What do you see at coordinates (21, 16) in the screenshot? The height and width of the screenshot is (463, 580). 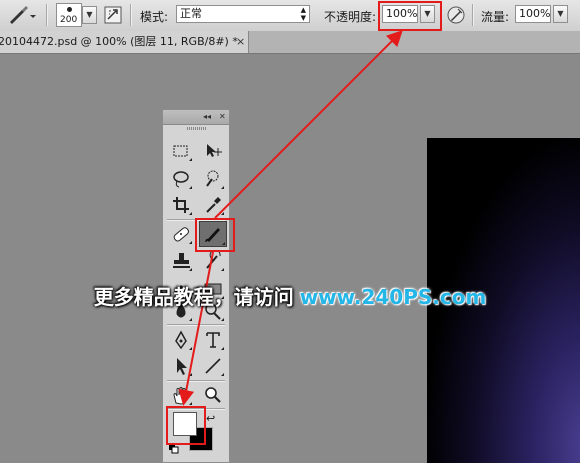 I see `brush-tool-preset-icon` at bounding box center [21, 16].